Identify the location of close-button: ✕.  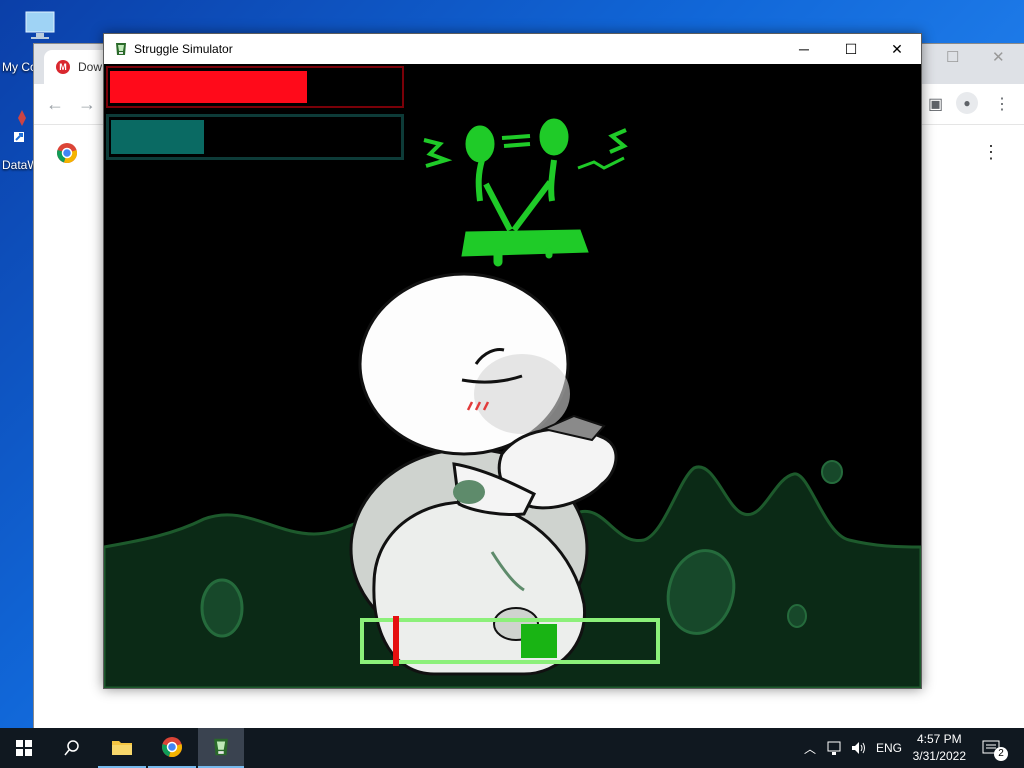
(897, 49).